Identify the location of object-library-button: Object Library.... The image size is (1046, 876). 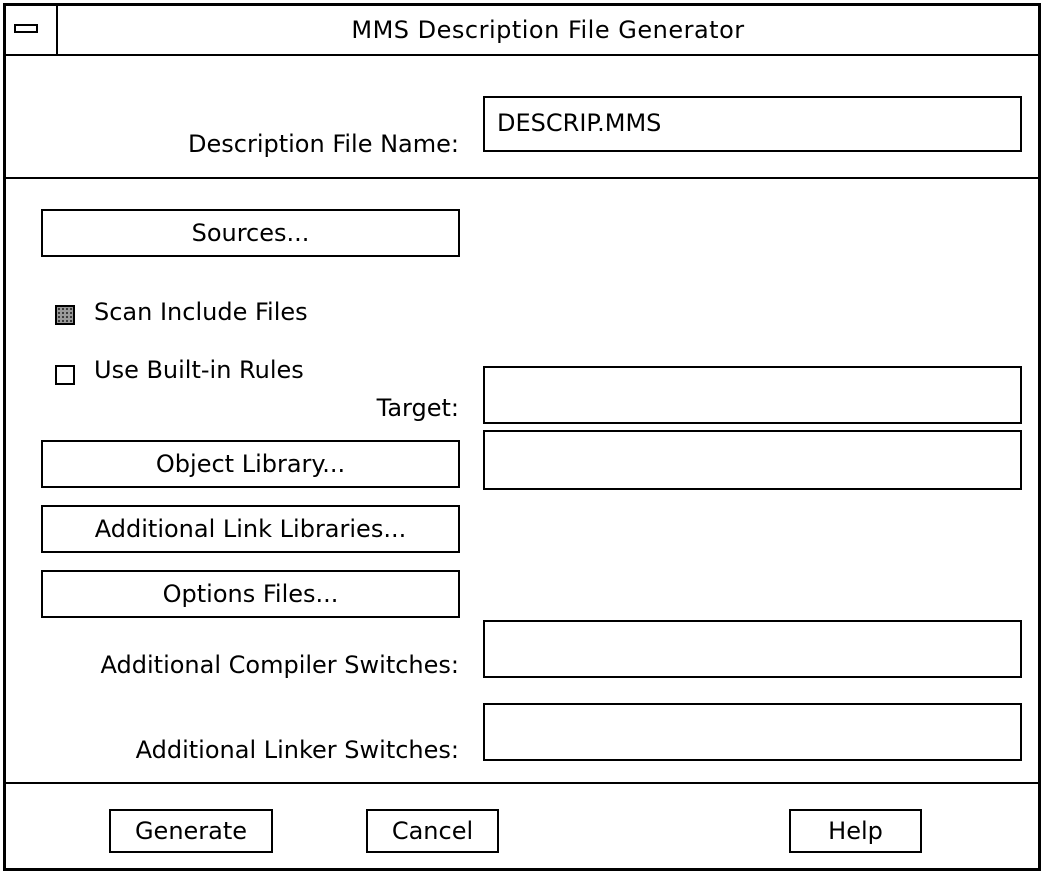
(250, 464).